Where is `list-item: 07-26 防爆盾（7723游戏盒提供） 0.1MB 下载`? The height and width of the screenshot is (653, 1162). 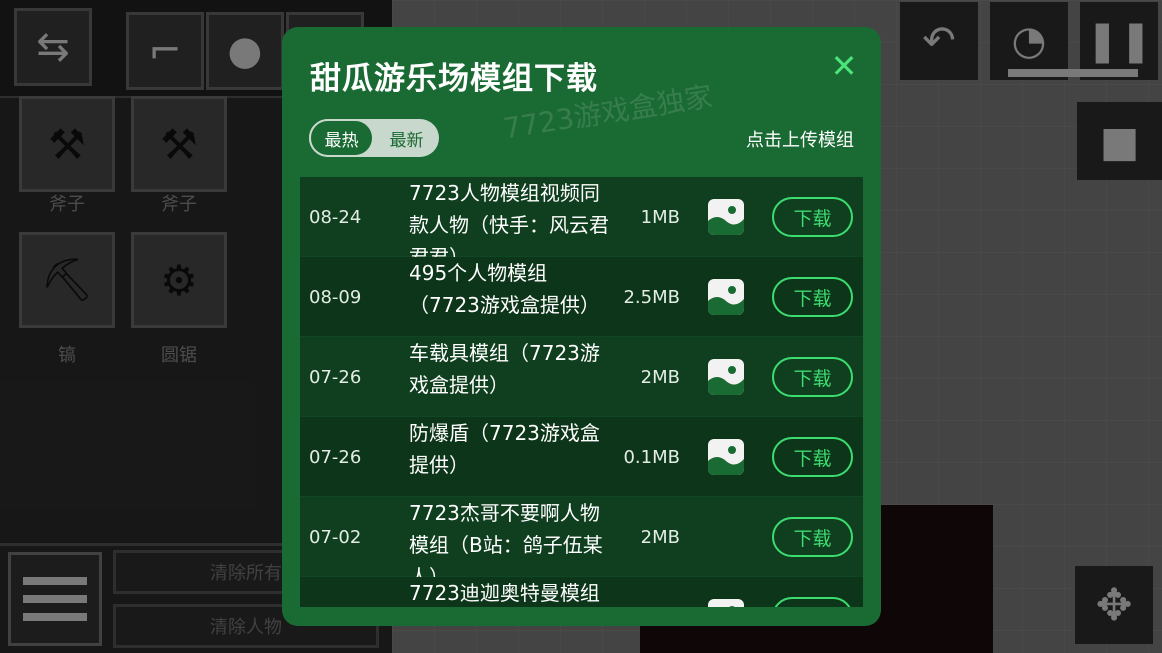
list-item: 07-26 防爆盾（7723游戏盒提供） 0.1MB 下载 is located at coordinates (581, 457).